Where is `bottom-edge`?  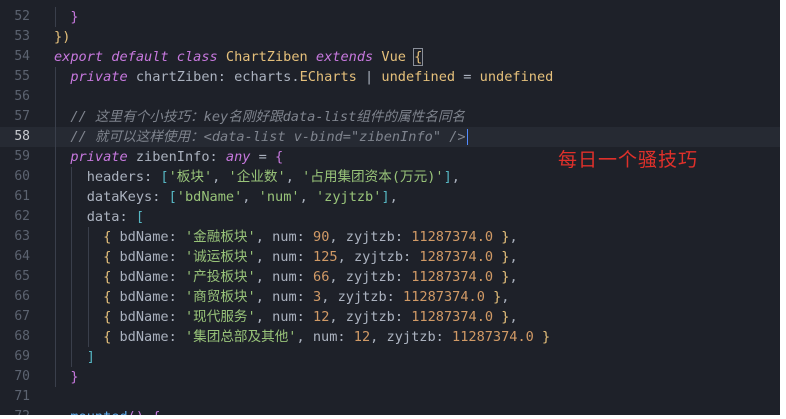 bottom-edge is located at coordinates (393, 417).